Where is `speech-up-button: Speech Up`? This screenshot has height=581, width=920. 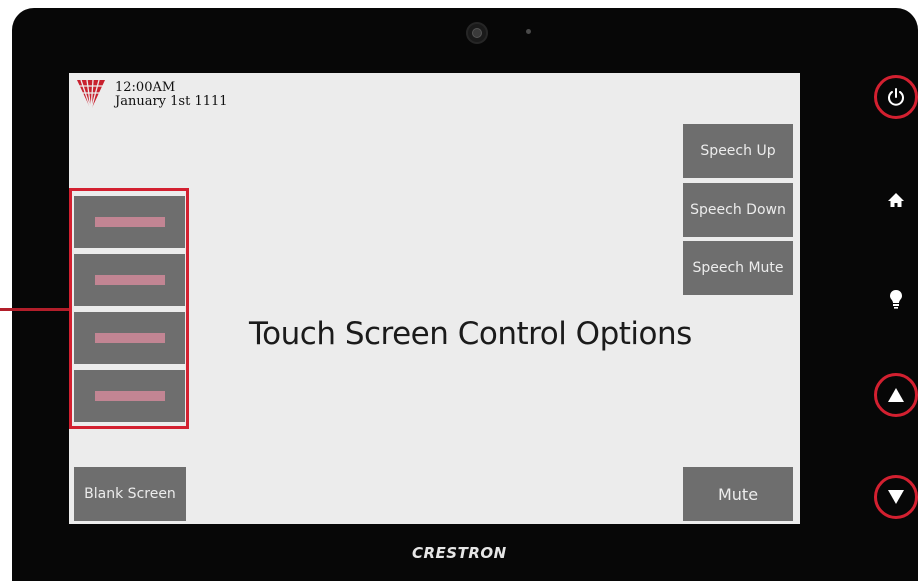
speech-up-button: Speech Up is located at coordinates (738, 151).